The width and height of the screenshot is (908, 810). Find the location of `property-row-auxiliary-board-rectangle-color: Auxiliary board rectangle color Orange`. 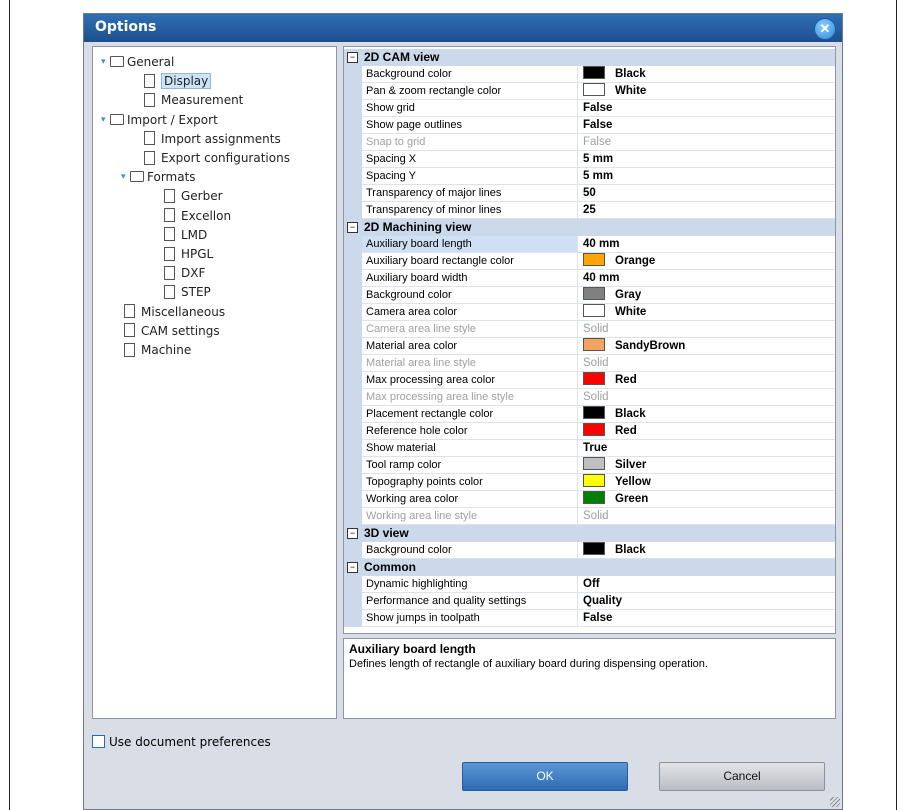

property-row-auxiliary-board-rectangle-color: Auxiliary board rectangle color Orange is located at coordinates (589, 261).